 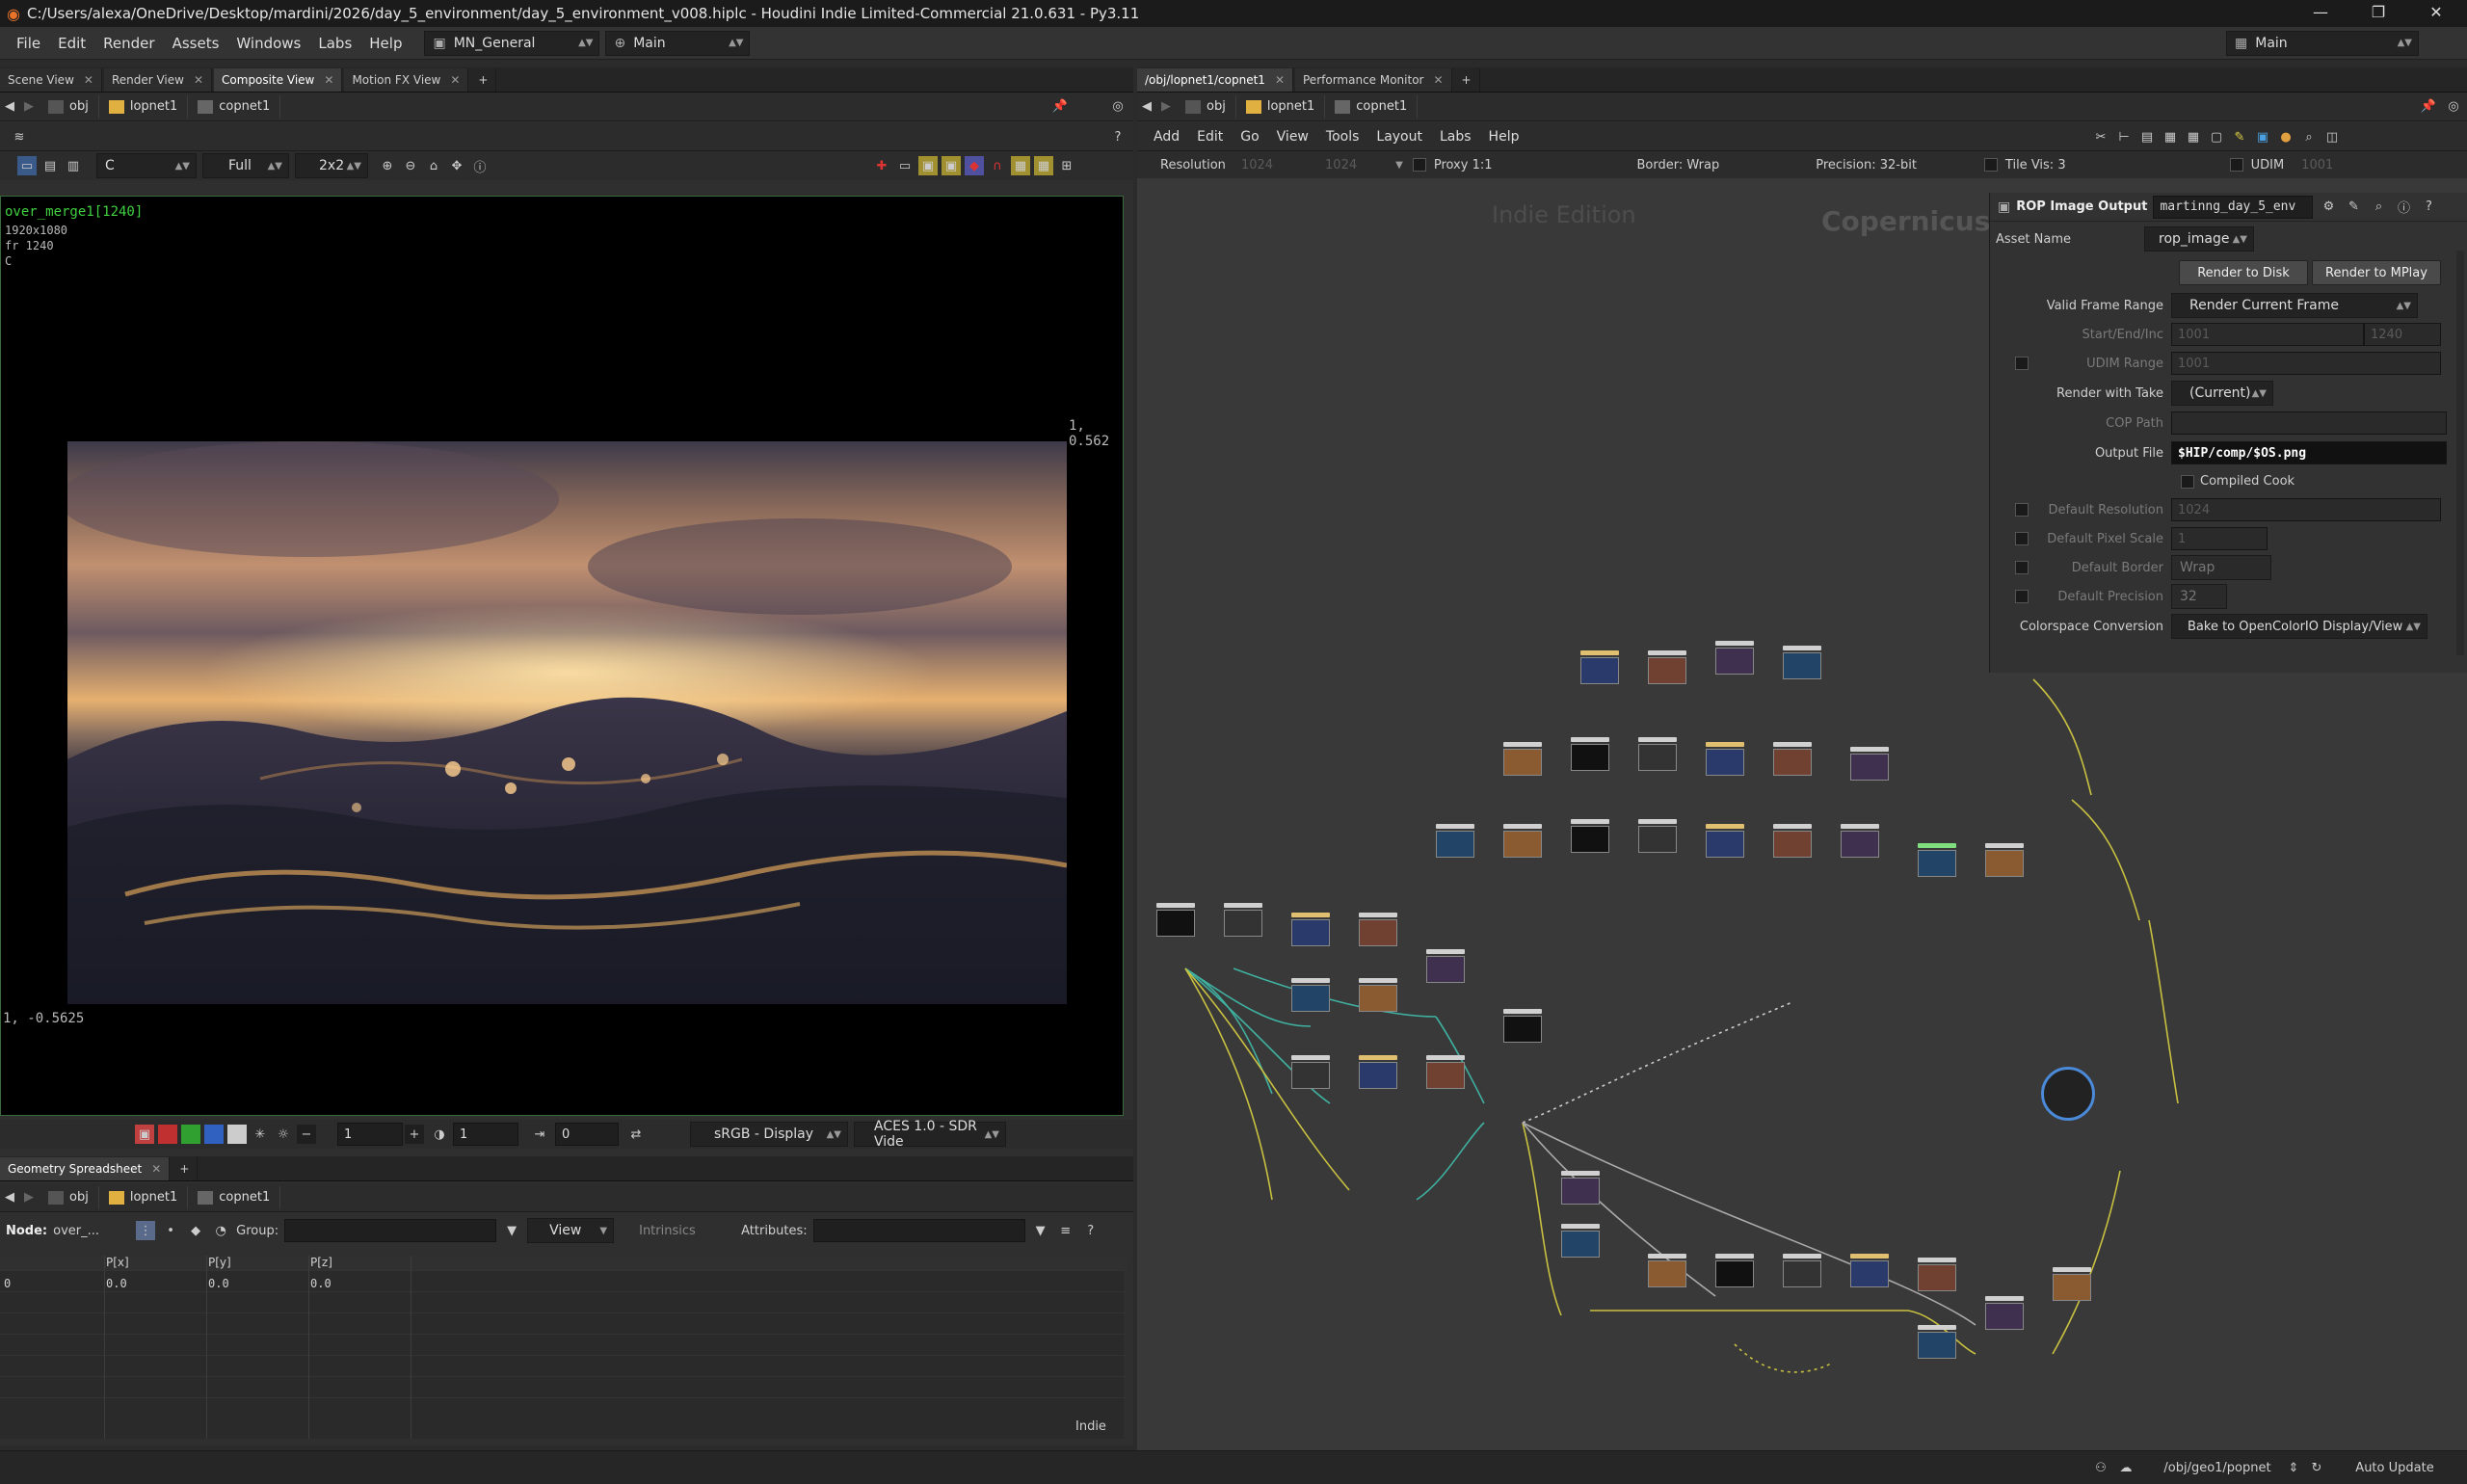 What do you see at coordinates (1399, 165) in the screenshot?
I see `res-dropdown-arrow: ▼` at bounding box center [1399, 165].